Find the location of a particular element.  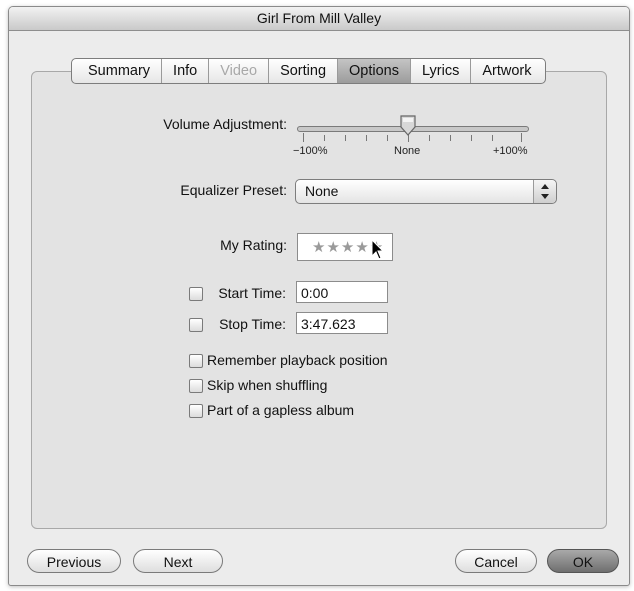

start-time-label: Start Time: is located at coordinates (252, 293).